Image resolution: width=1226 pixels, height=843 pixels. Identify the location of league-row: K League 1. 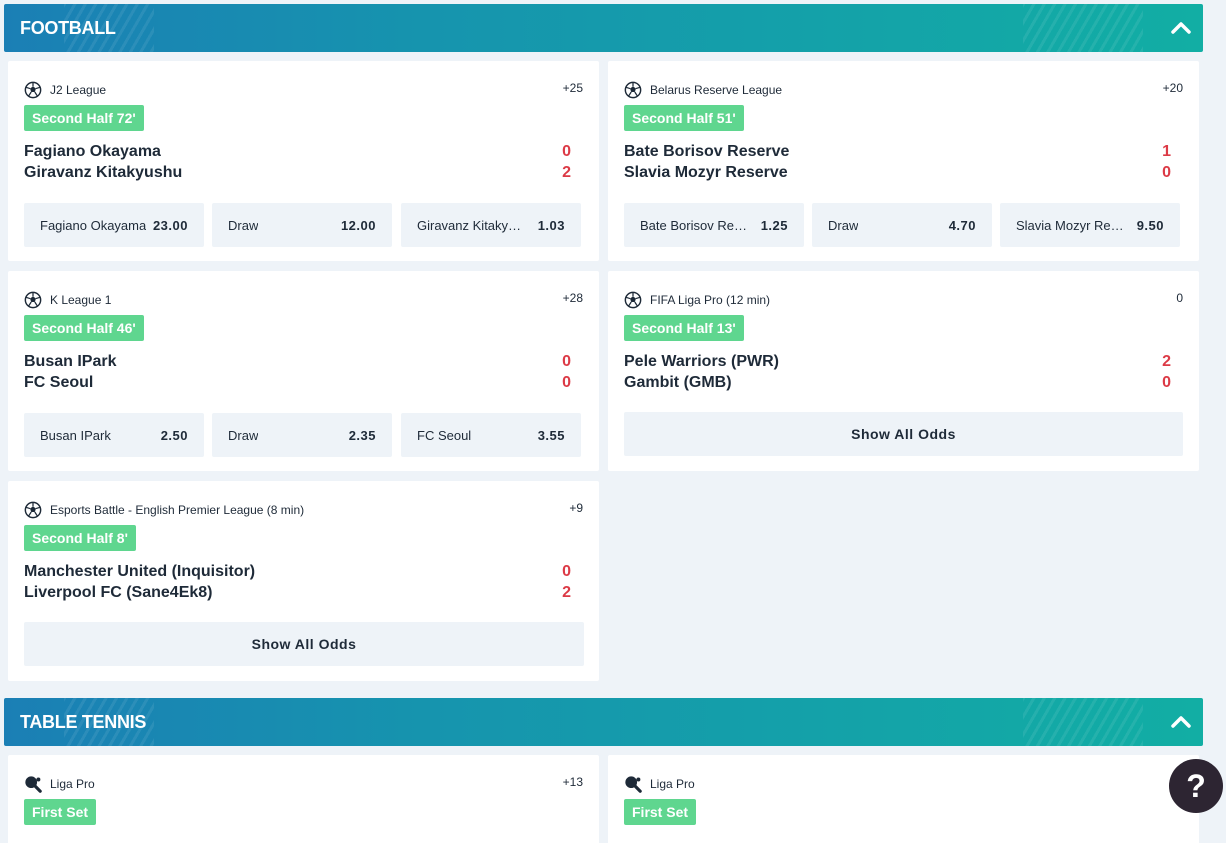
(67, 300).